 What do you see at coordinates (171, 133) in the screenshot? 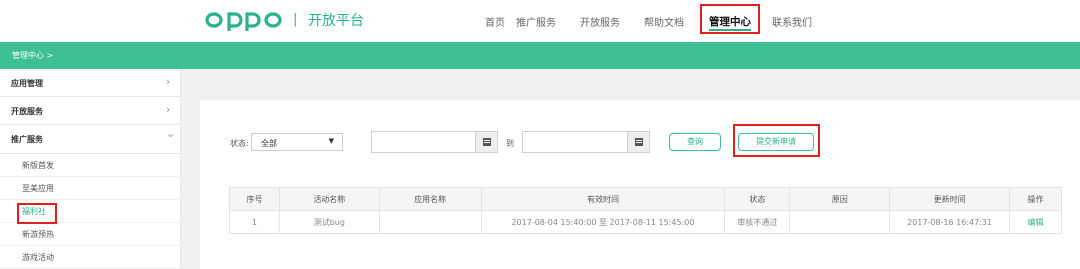
I see `chevron-down-icon: ⌄` at bounding box center [171, 133].